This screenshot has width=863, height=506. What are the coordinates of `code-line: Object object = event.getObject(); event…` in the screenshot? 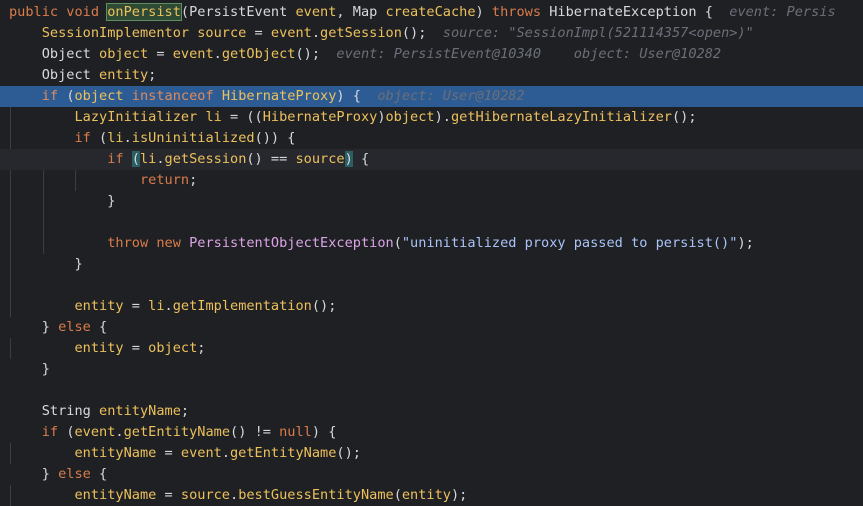 It's located at (431, 54).